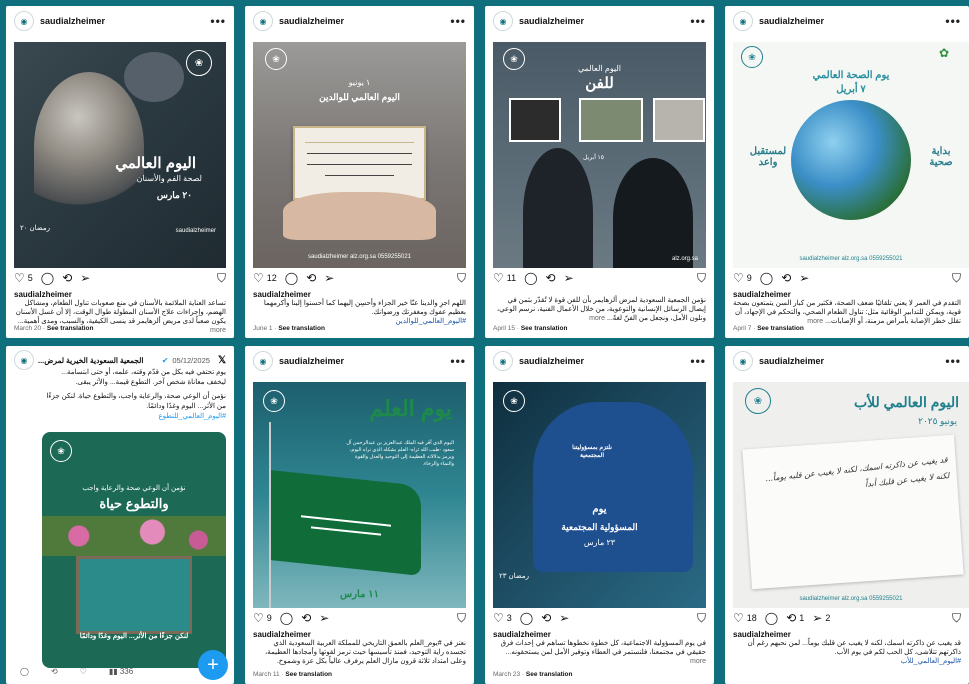 The width and height of the screenshot is (969, 684). What do you see at coordinates (134, 503) in the screenshot?
I see `image-subtitle: والتطوع حياة` at bounding box center [134, 503].